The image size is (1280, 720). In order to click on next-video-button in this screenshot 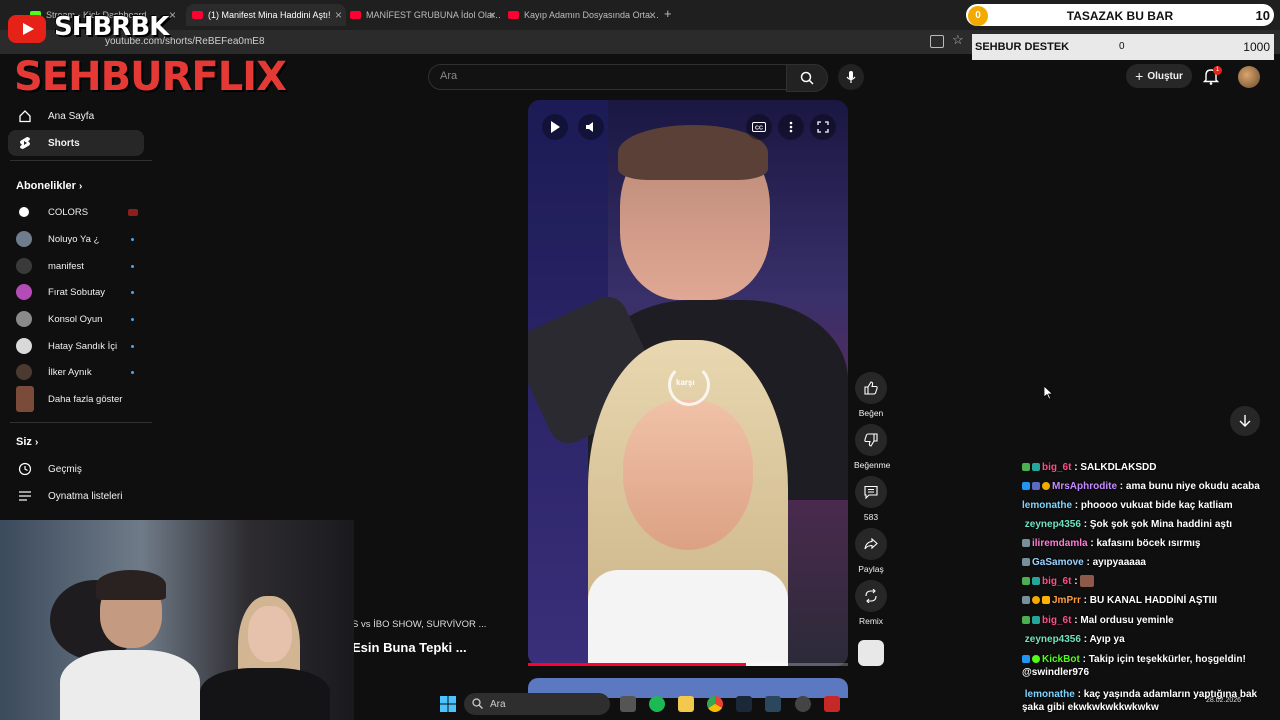, I will do `click(1245, 421)`.